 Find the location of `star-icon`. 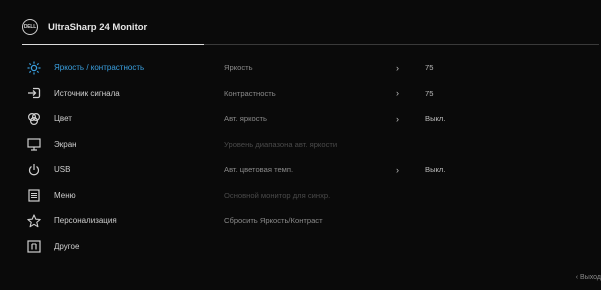

star-icon is located at coordinates (34, 221).